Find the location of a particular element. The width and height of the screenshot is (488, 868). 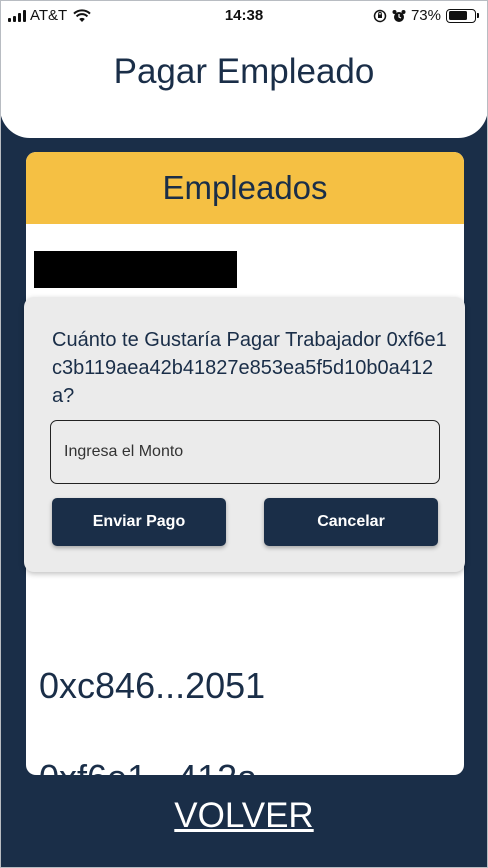

employee-item: 0xc846...2051 is located at coordinates (152, 686).